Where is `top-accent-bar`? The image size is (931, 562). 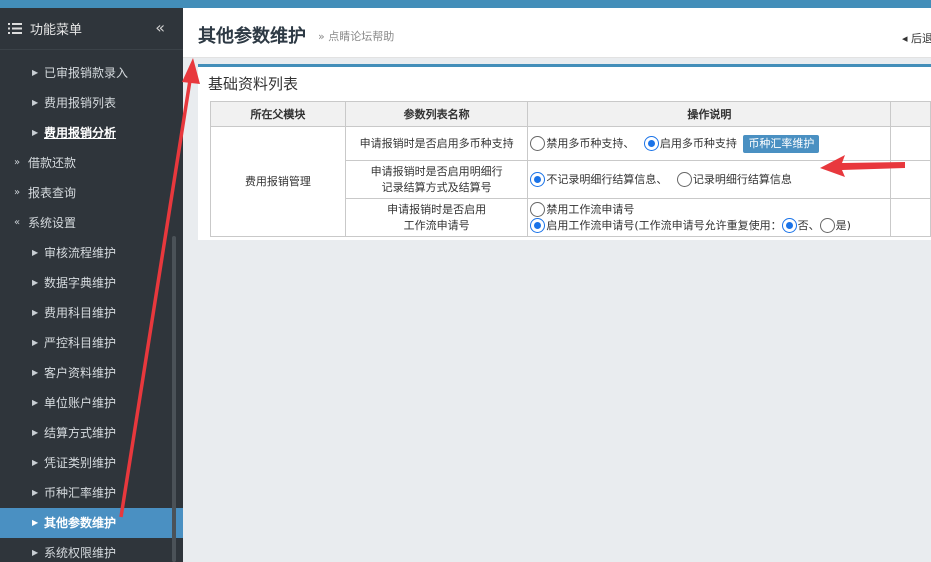 top-accent-bar is located at coordinates (465, 4).